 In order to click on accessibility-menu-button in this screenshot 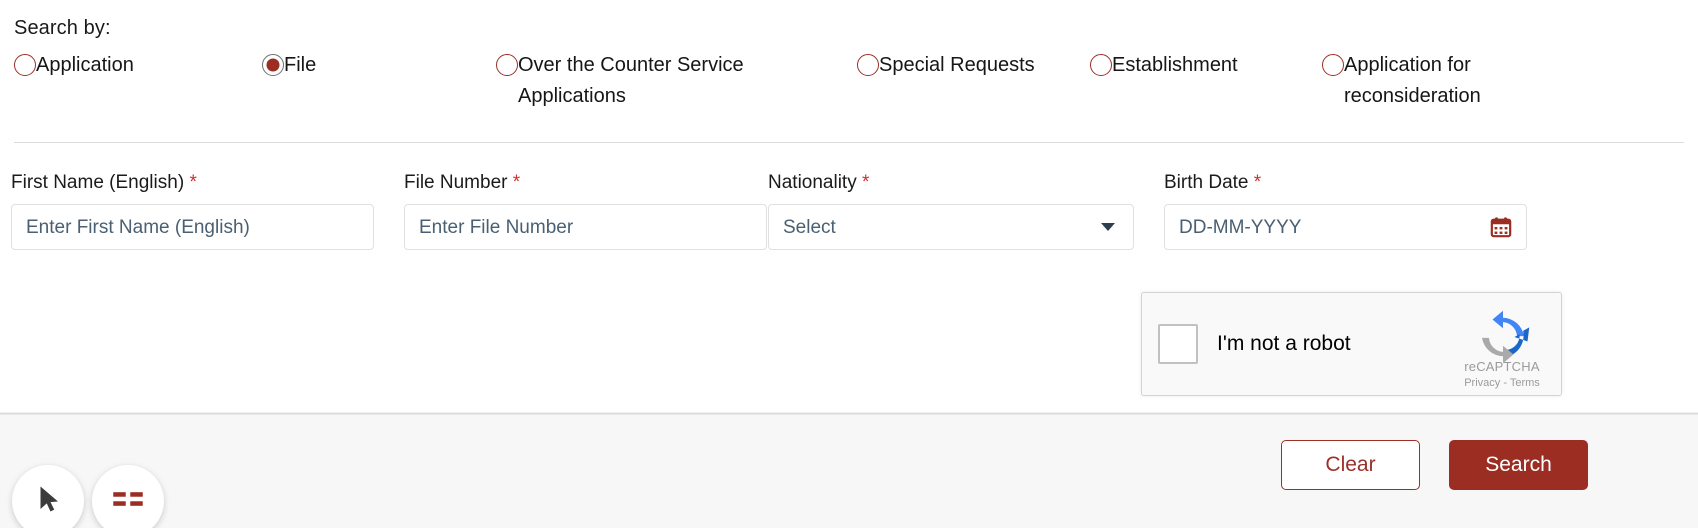, I will do `click(128, 496)`.